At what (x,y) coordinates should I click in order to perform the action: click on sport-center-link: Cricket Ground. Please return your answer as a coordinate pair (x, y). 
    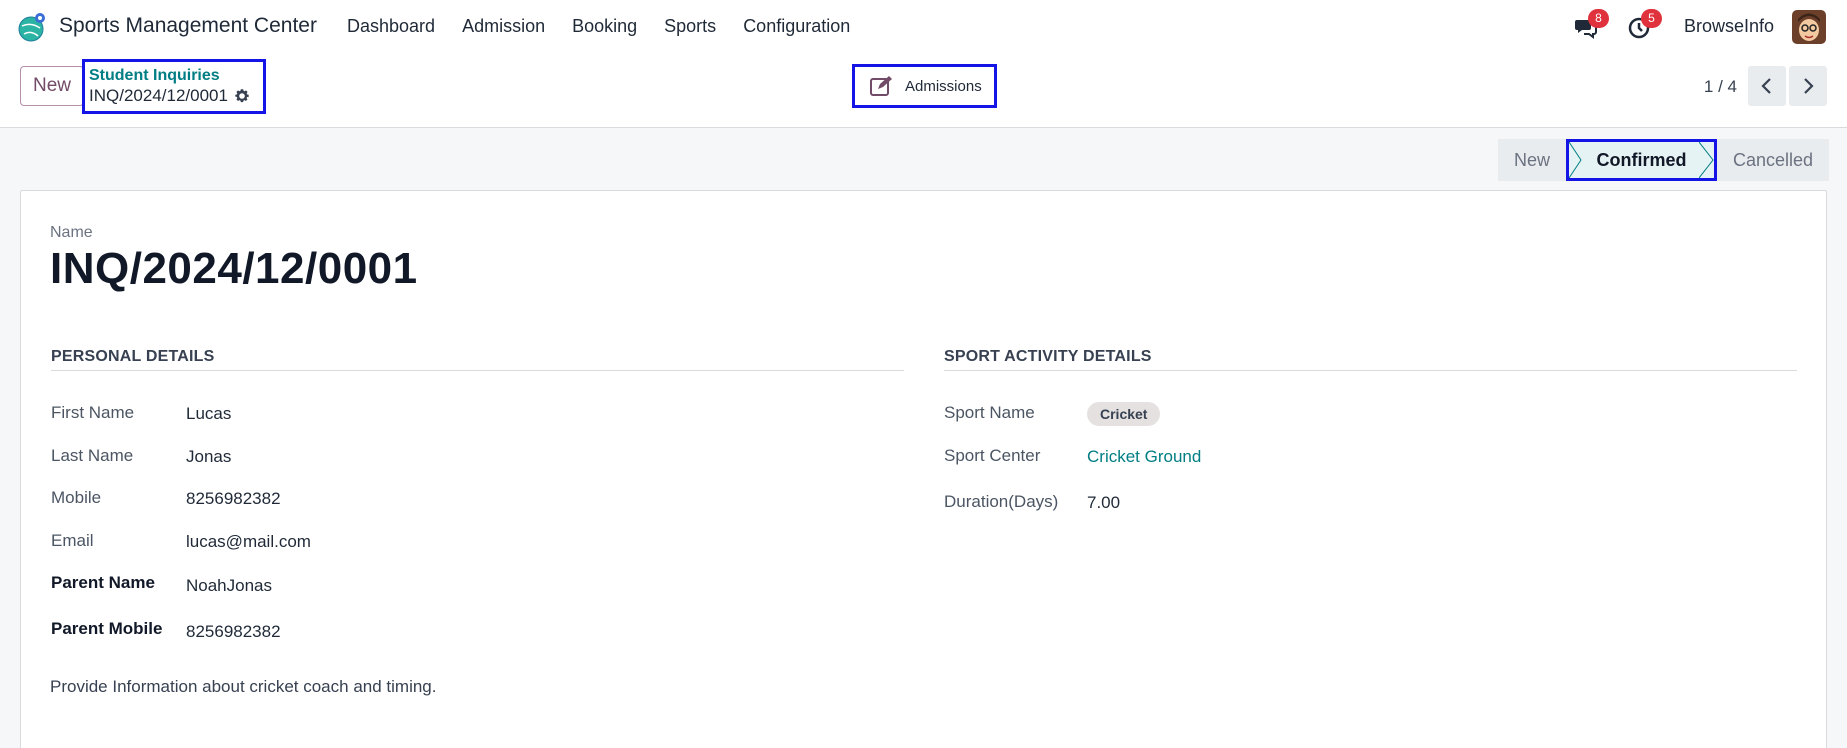
    Looking at the image, I should click on (1144, 457).